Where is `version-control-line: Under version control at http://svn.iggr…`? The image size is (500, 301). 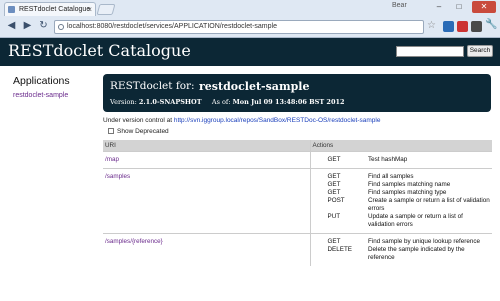 version-control-line: Under version control at http://svn.iggr… is located at coordinates (241, 120).